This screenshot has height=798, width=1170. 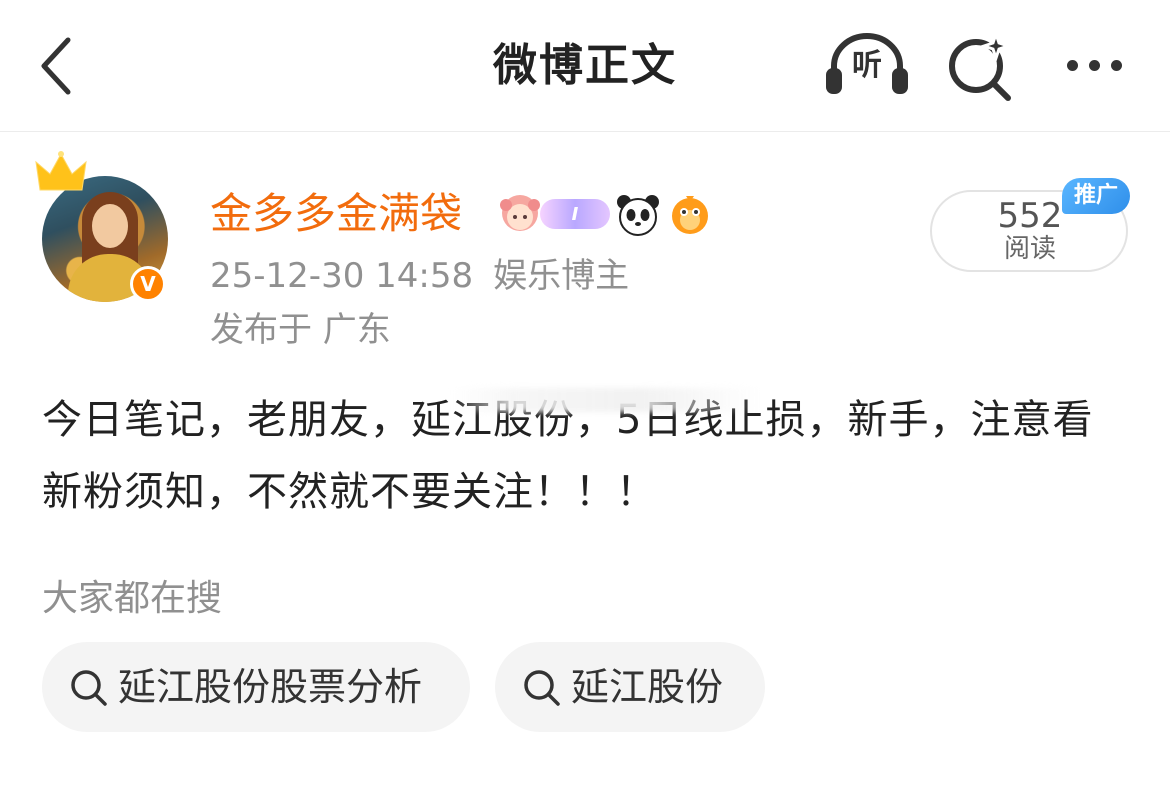 I want to click on search-button, so click(x=980, y=65).